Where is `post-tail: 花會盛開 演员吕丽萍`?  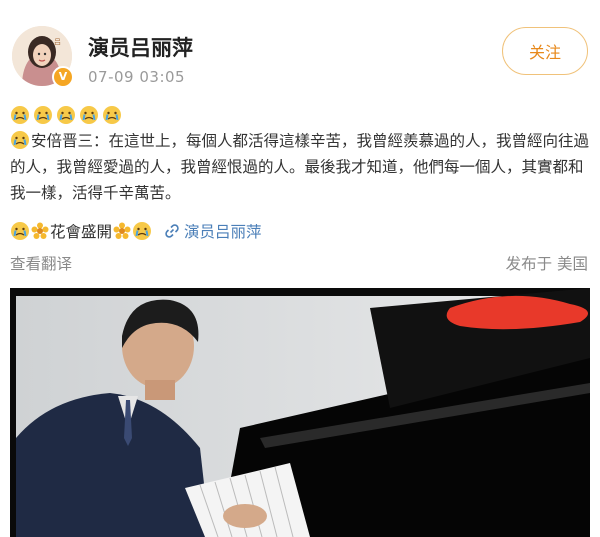 post-tail: 花會盛開 演员吕丽萍 is located at coordinates (136, 231).